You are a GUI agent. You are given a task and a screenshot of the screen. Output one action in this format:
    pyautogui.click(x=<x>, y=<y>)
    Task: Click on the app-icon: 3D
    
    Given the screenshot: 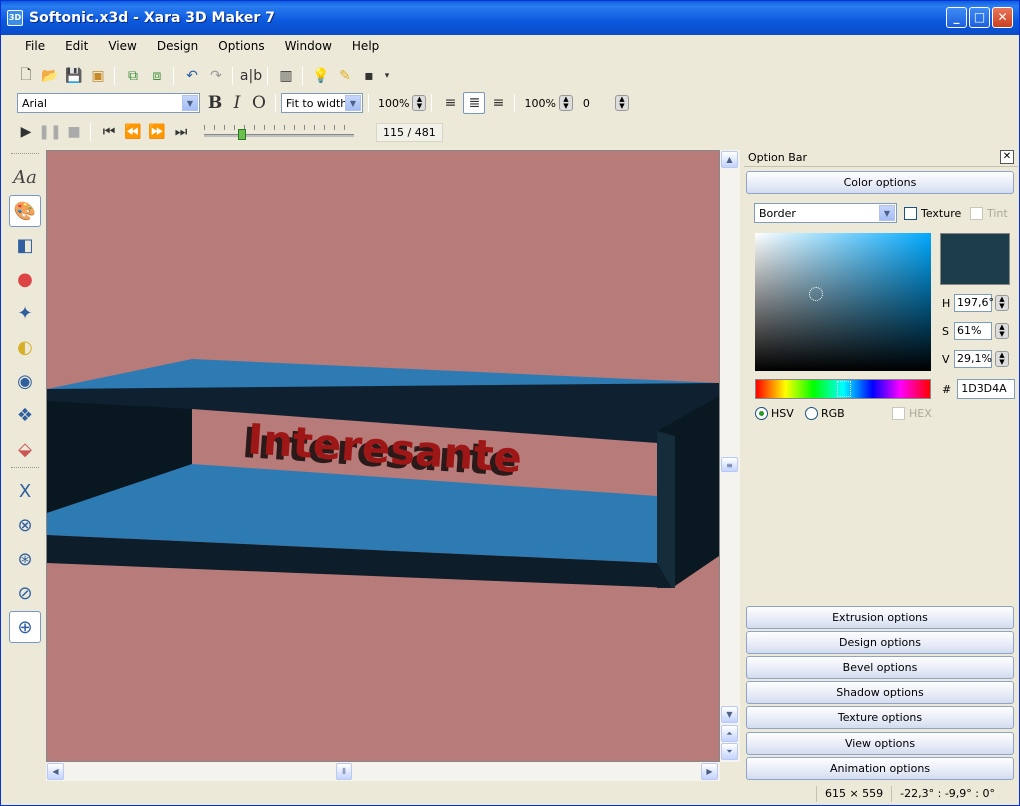 What is the action you would take?
    pyautogui.click(x=15, y=18)
    